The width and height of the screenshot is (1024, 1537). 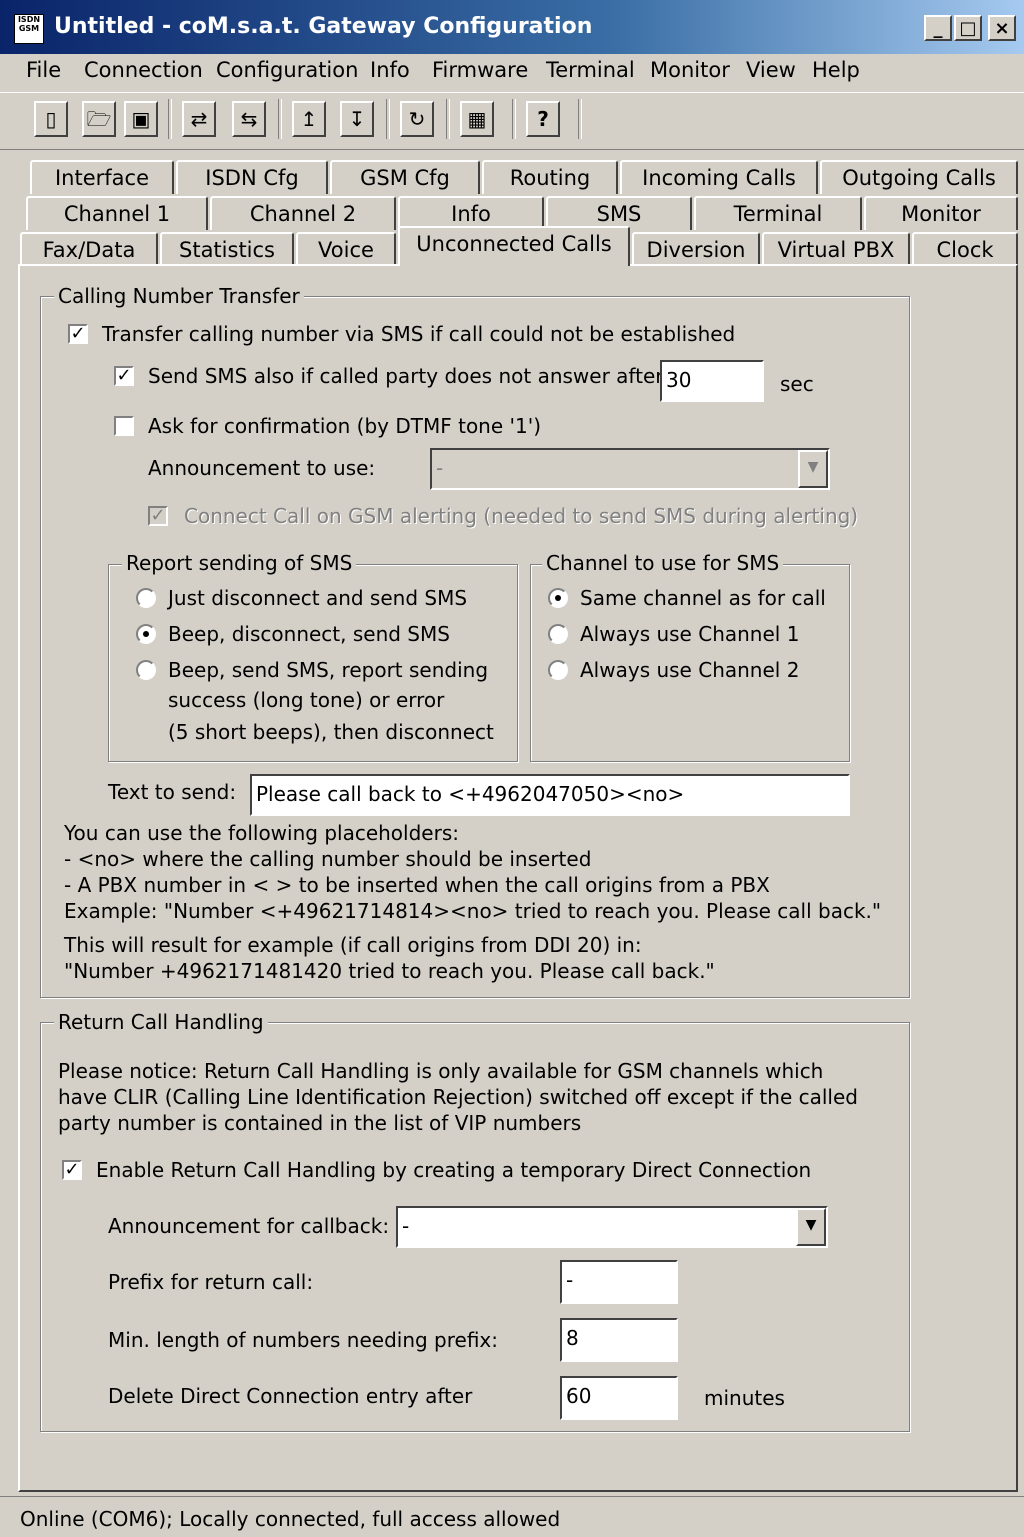 I want to click on sec-unit-label: sec, so click(x=797, y=384).